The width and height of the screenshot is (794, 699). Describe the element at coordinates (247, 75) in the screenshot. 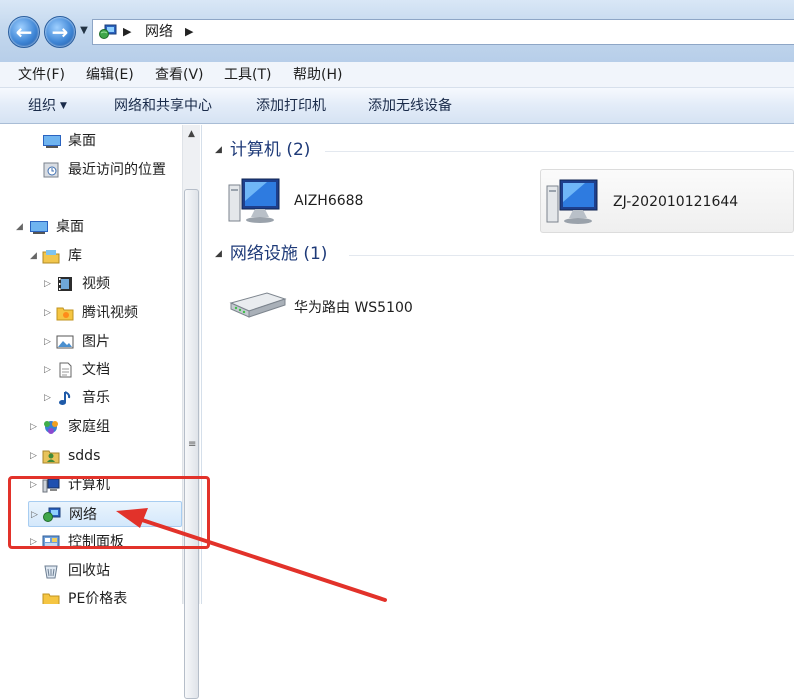

I see `menu-tools: 工具(T)` at that location.